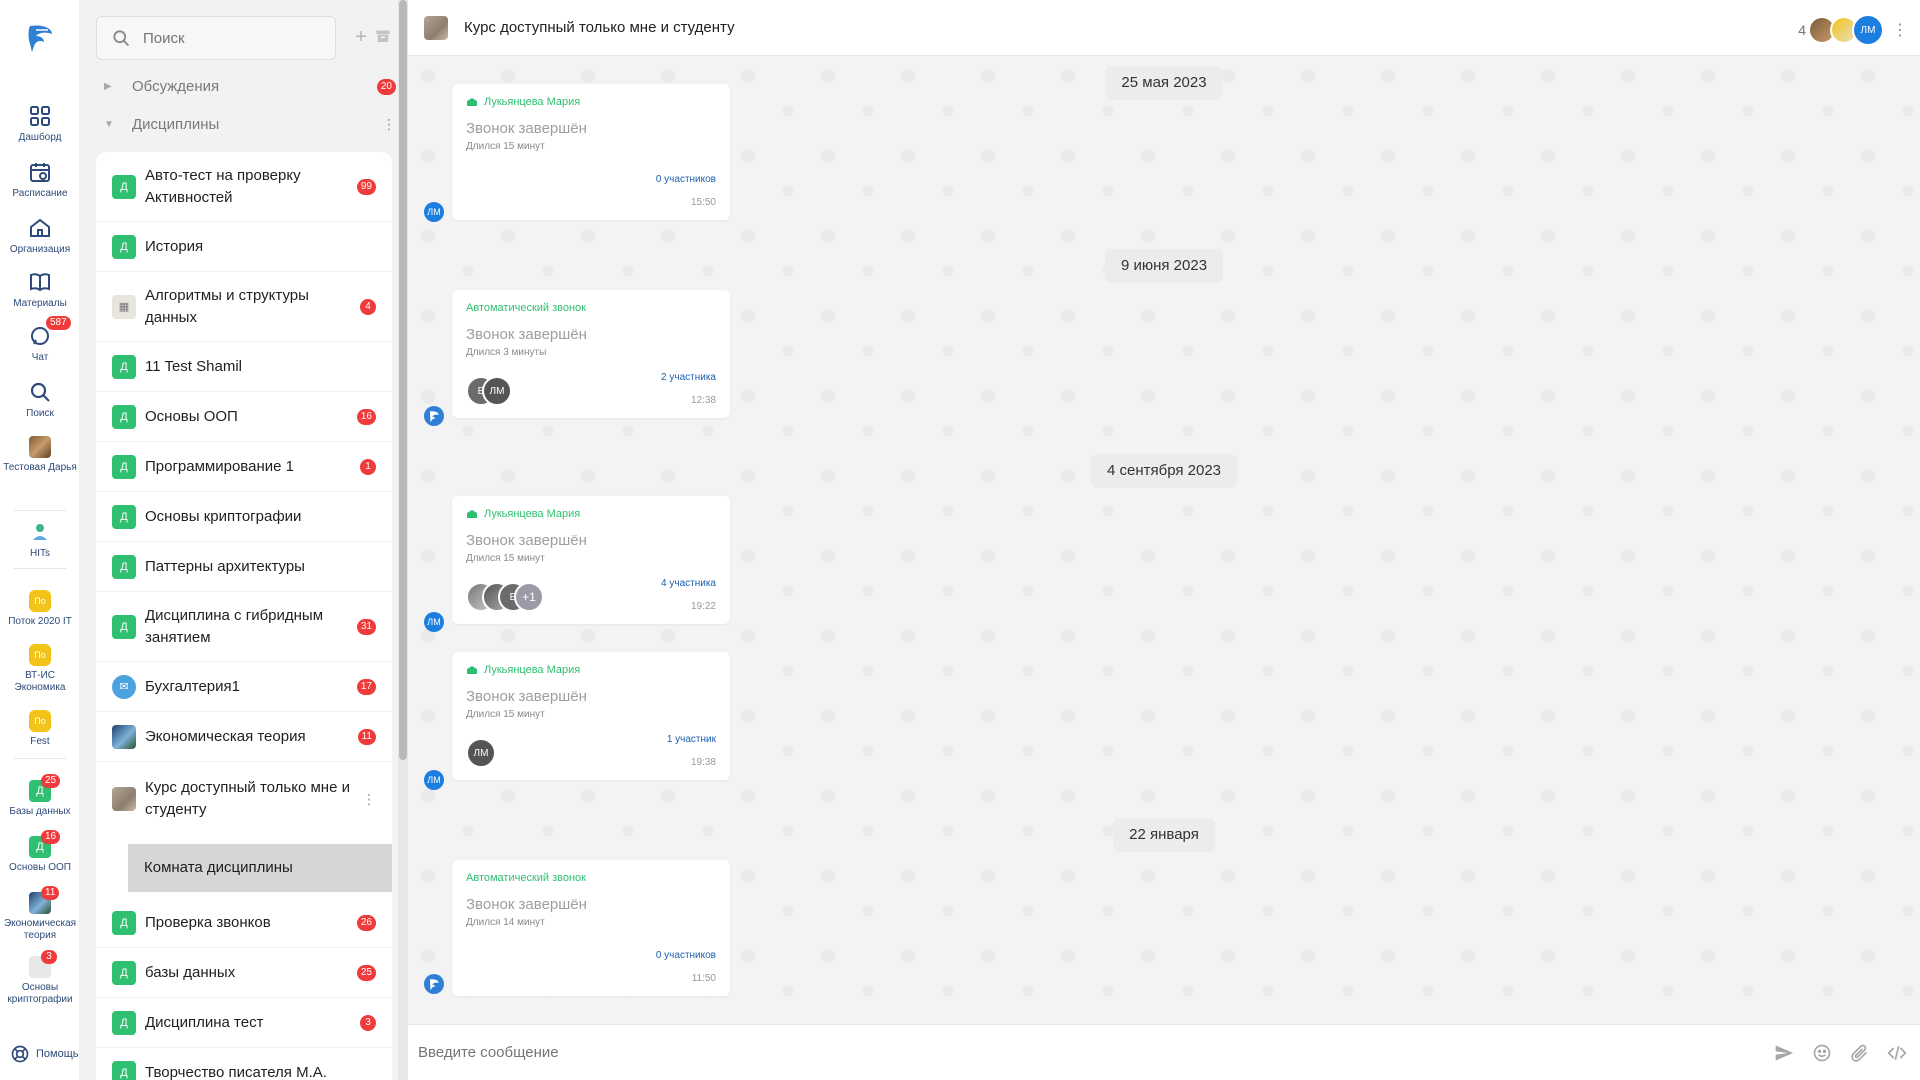  What do you see at coordinates (40, 993) in the screenshot?
I see `rail-course-label: Основы криптографии` at bounding box center [40, 993].